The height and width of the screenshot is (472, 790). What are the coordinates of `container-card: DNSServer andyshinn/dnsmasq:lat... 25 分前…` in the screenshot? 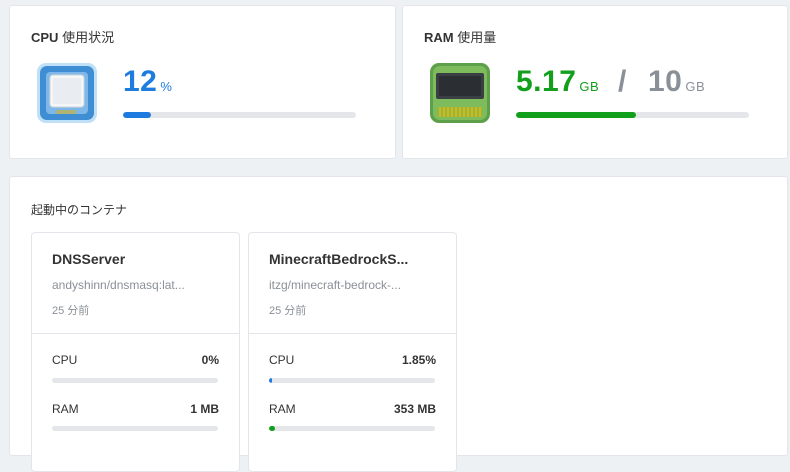 It's located at (135, 352).